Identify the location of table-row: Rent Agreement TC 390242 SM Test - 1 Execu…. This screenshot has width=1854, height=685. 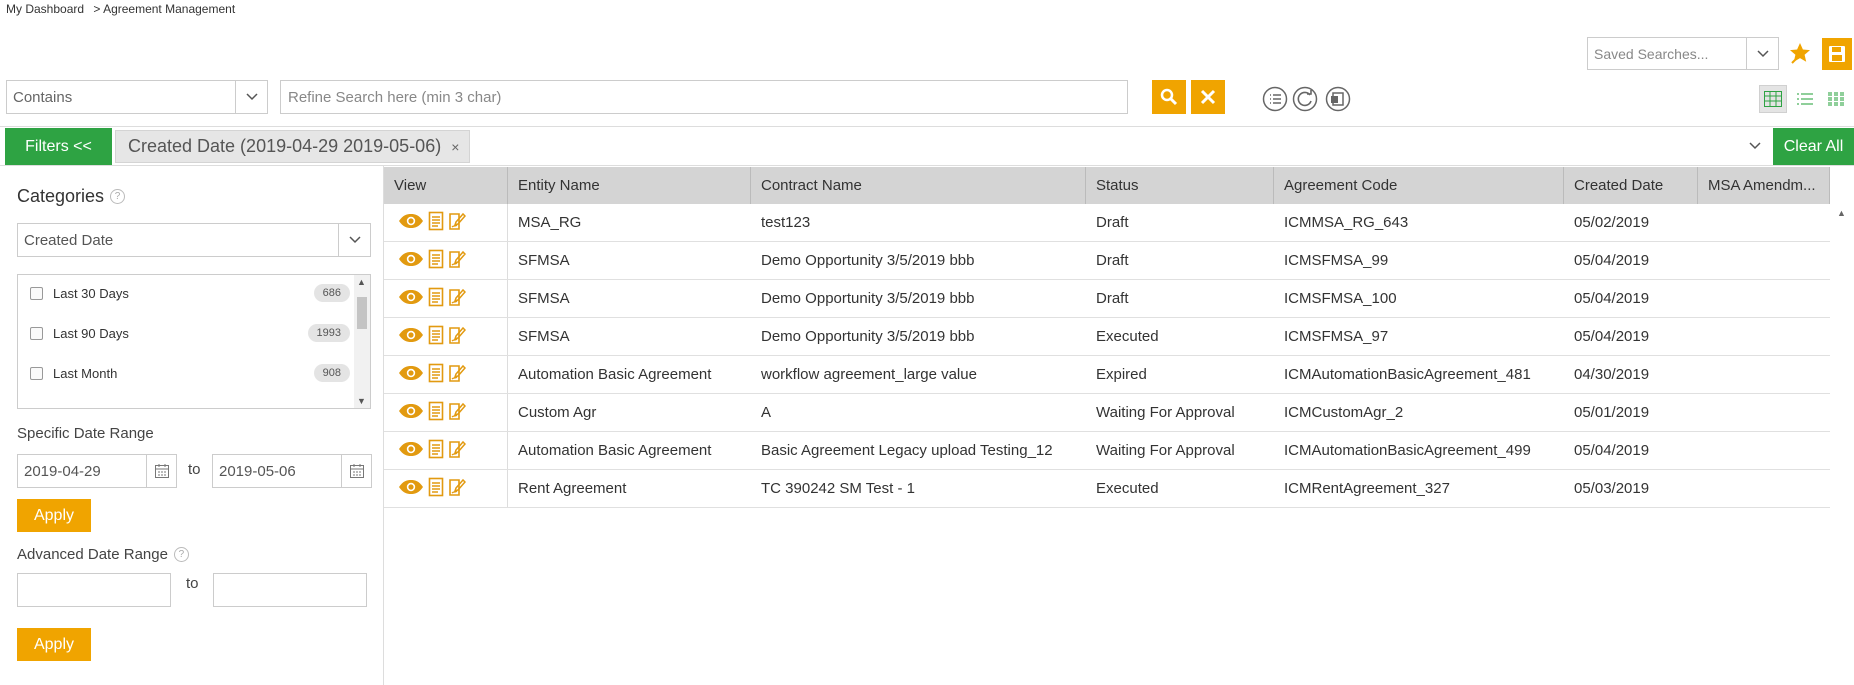
(1107, 489).